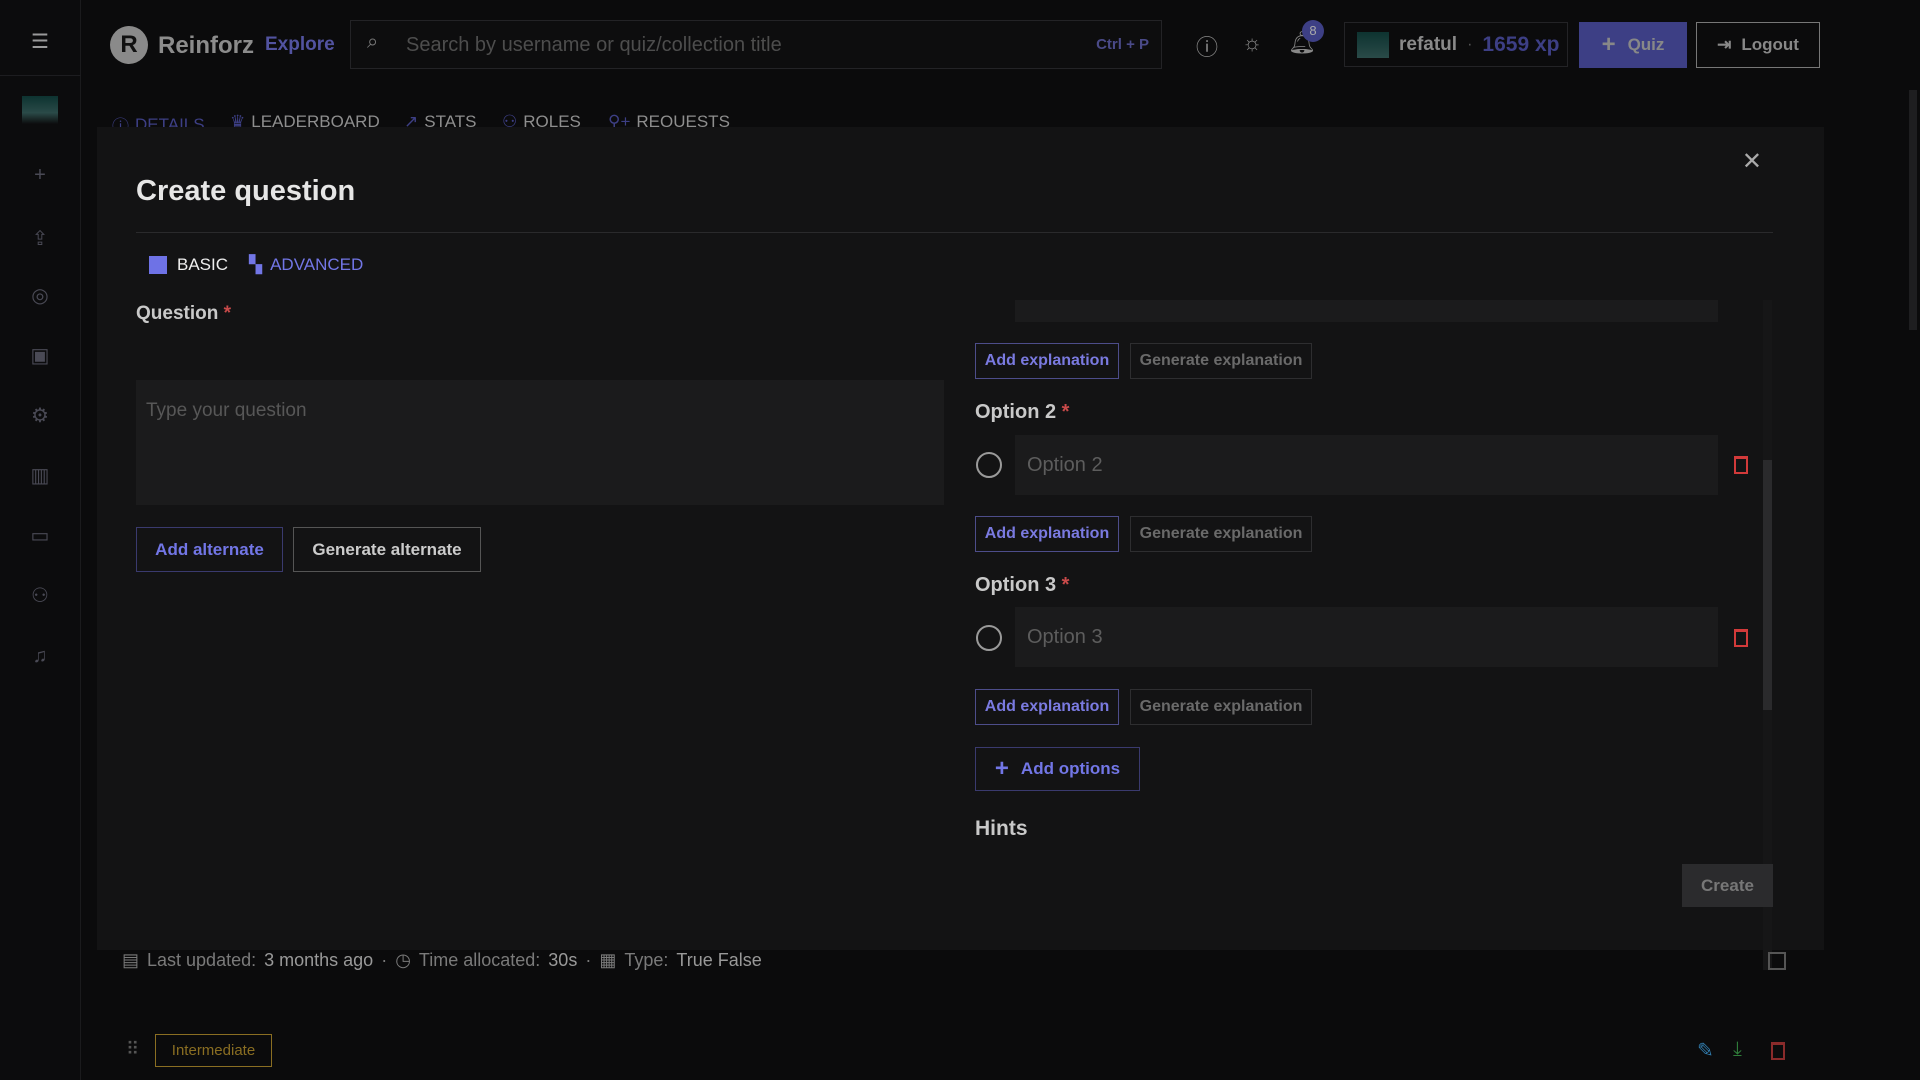 The image size is (1920, 1080). Describe the element at coordinates (40, 536) in the screenshot. I see `folder-icon: ▭` at that location.